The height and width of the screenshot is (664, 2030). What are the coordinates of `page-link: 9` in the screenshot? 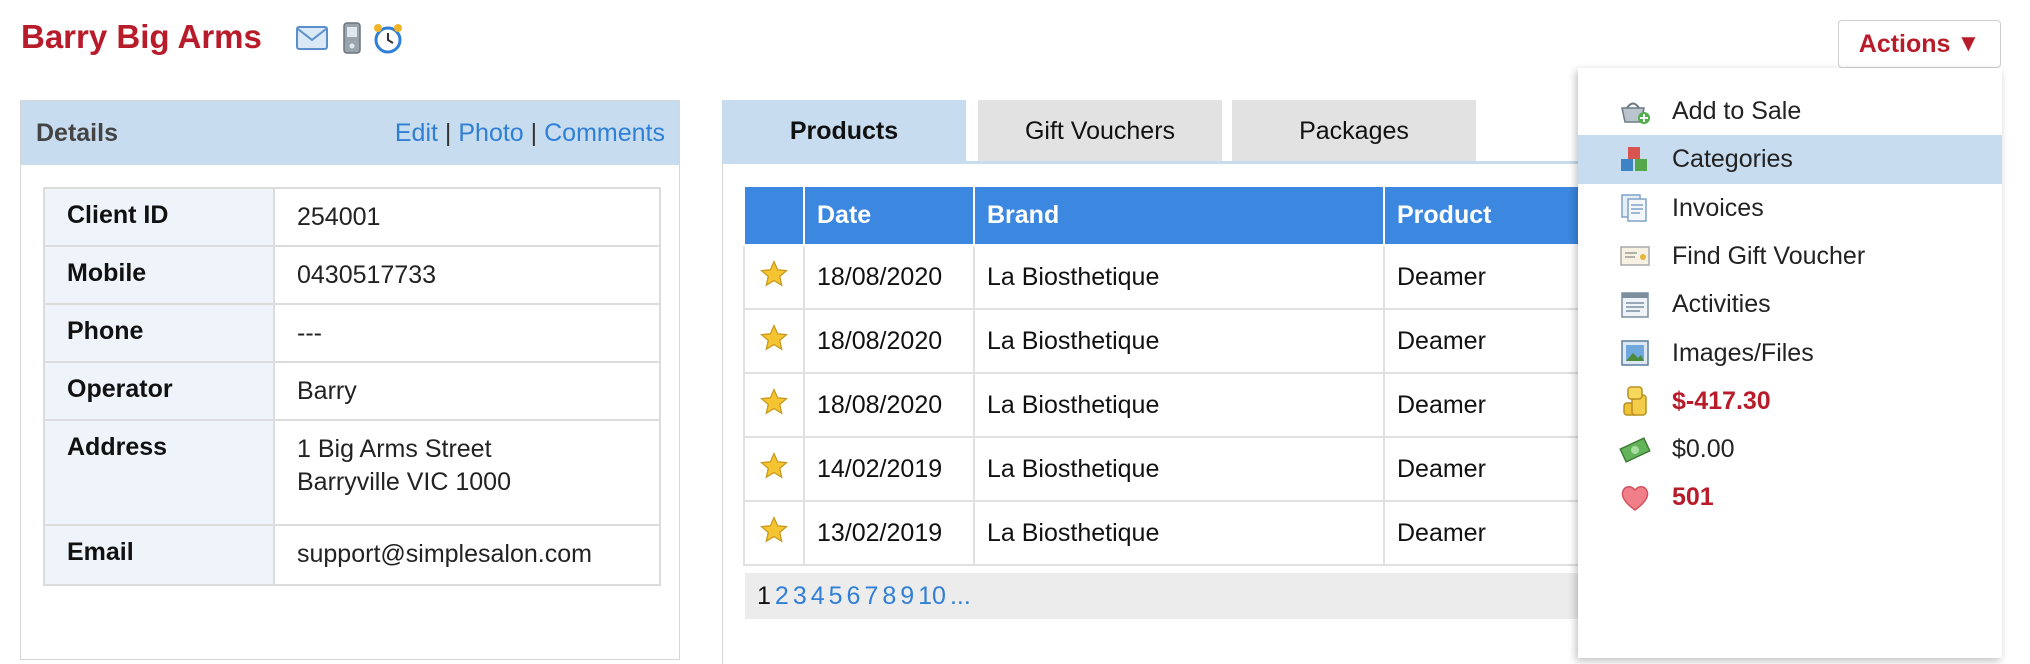 It's located at (907, 596).